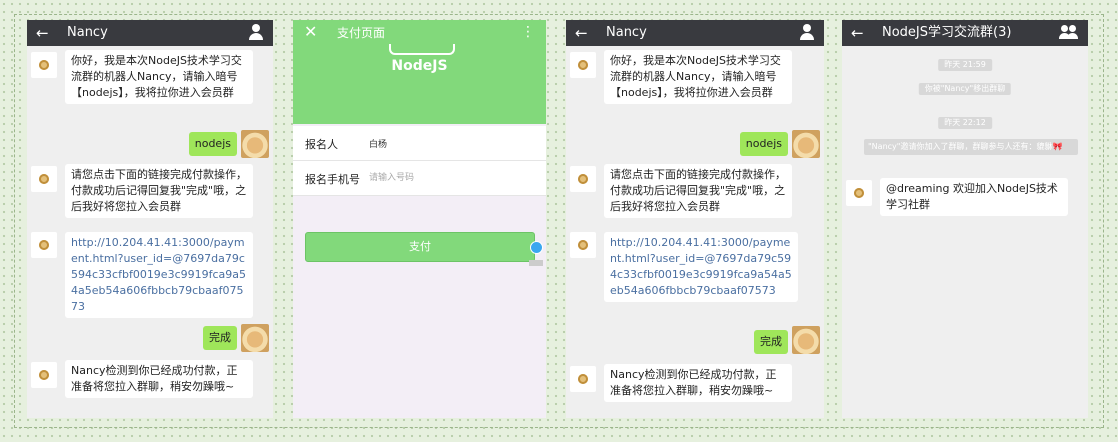  Describe the element at coordinates (536, 263) in the screenshot. I see `handle-tab` at that location.